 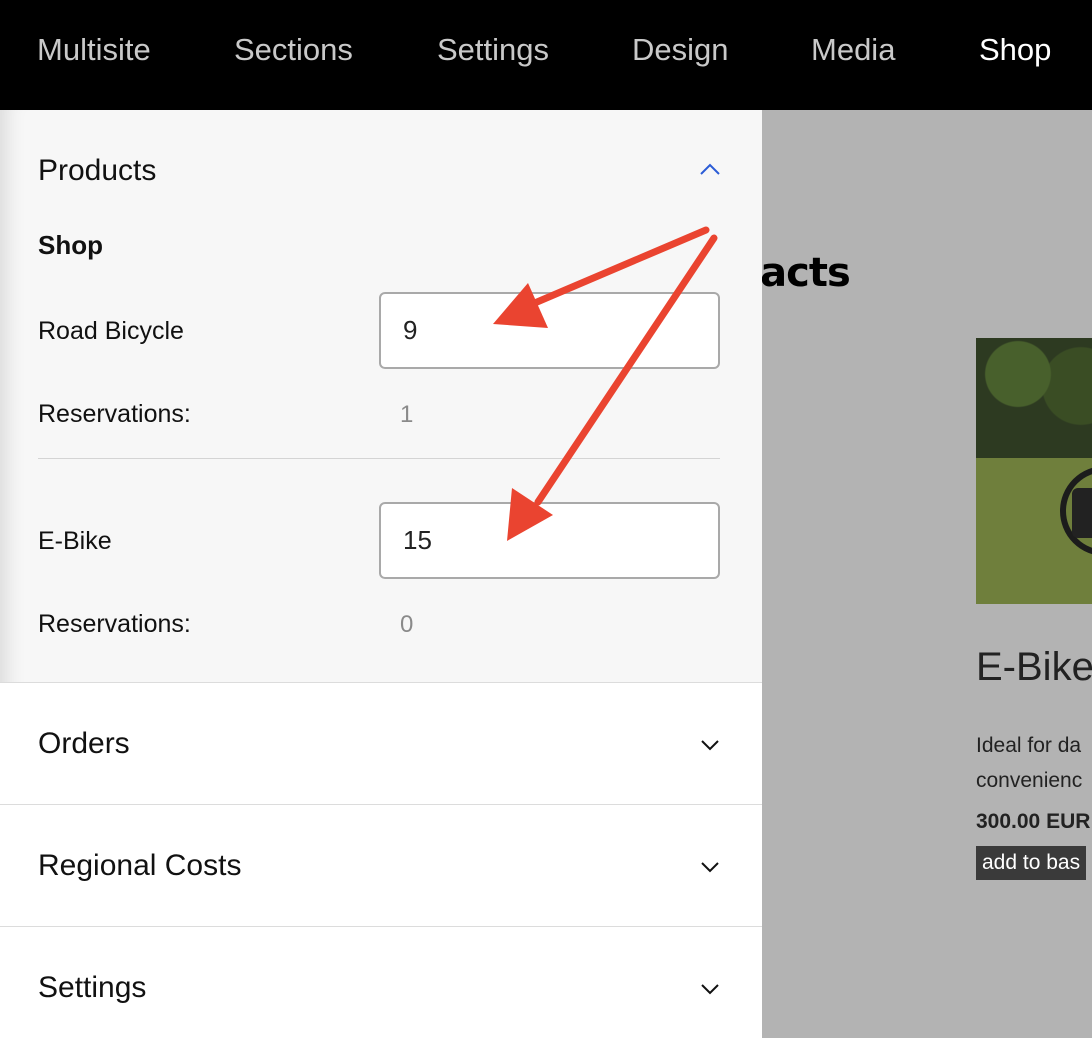 I want to click on product-description-line: Ideal for da, so click(x=1029, y=745).